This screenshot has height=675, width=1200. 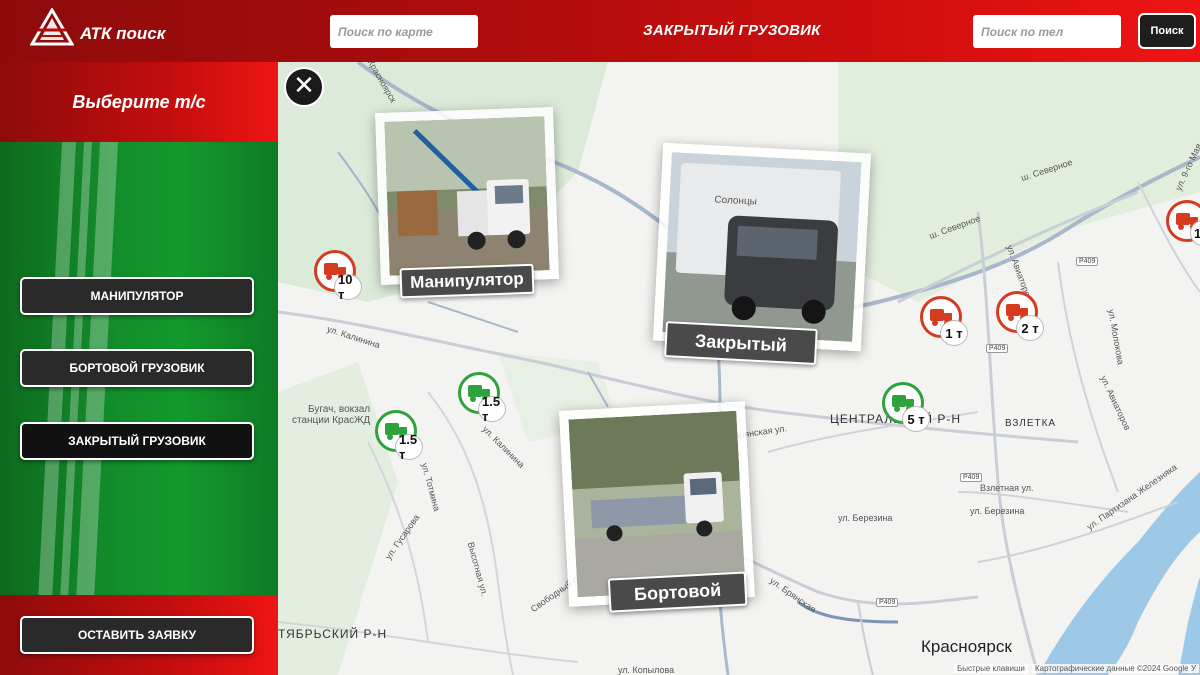 I want to click on vehicle-marker: 10 т, so click(x=338, y=276).